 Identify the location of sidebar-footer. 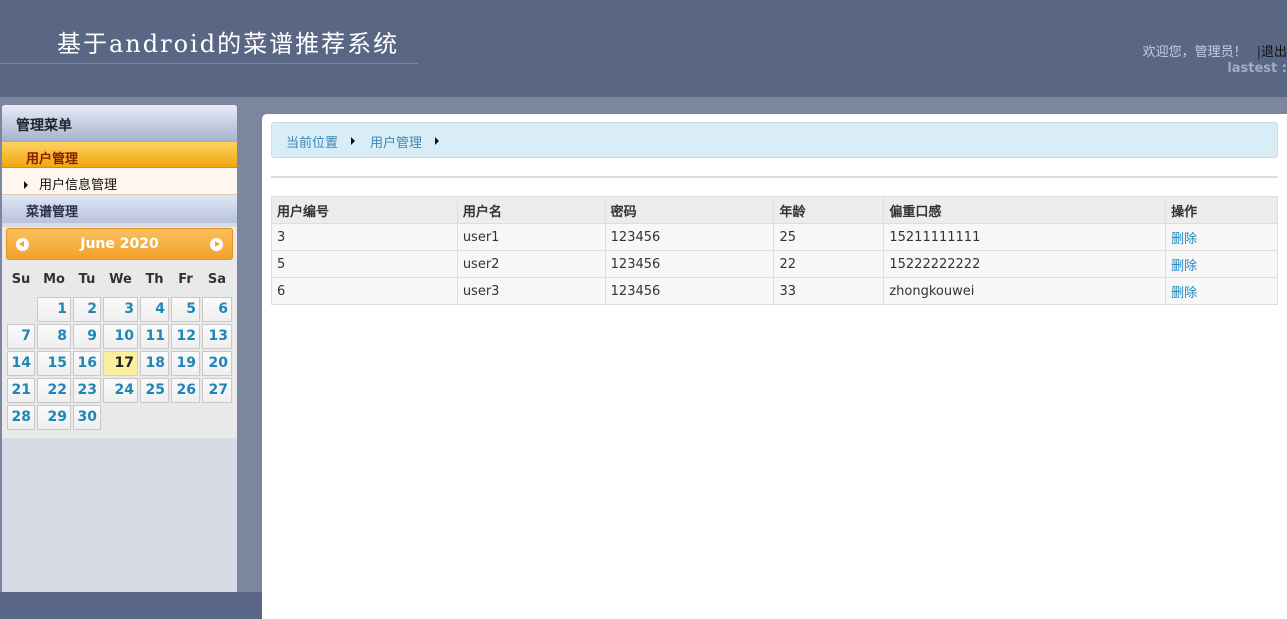
(131, 605).